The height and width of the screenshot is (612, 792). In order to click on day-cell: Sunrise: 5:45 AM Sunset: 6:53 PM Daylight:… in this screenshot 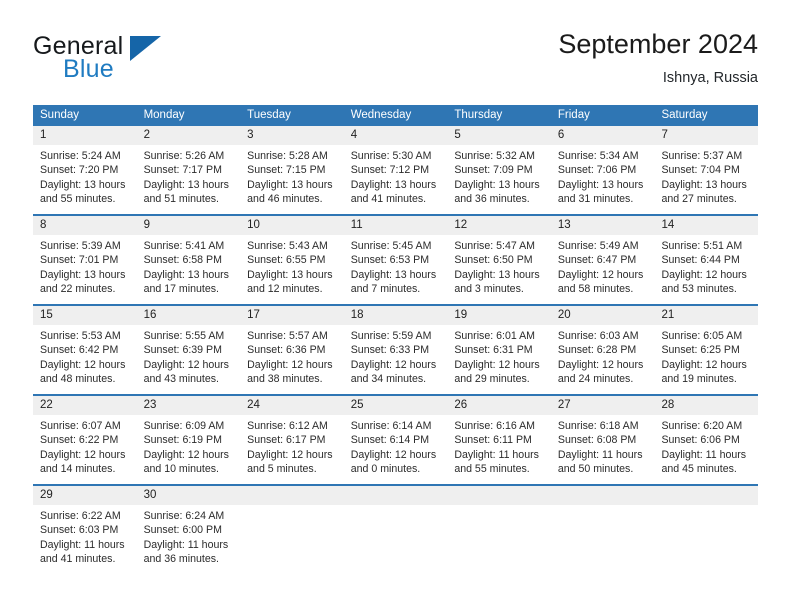, I will do `click(396, 269)`.